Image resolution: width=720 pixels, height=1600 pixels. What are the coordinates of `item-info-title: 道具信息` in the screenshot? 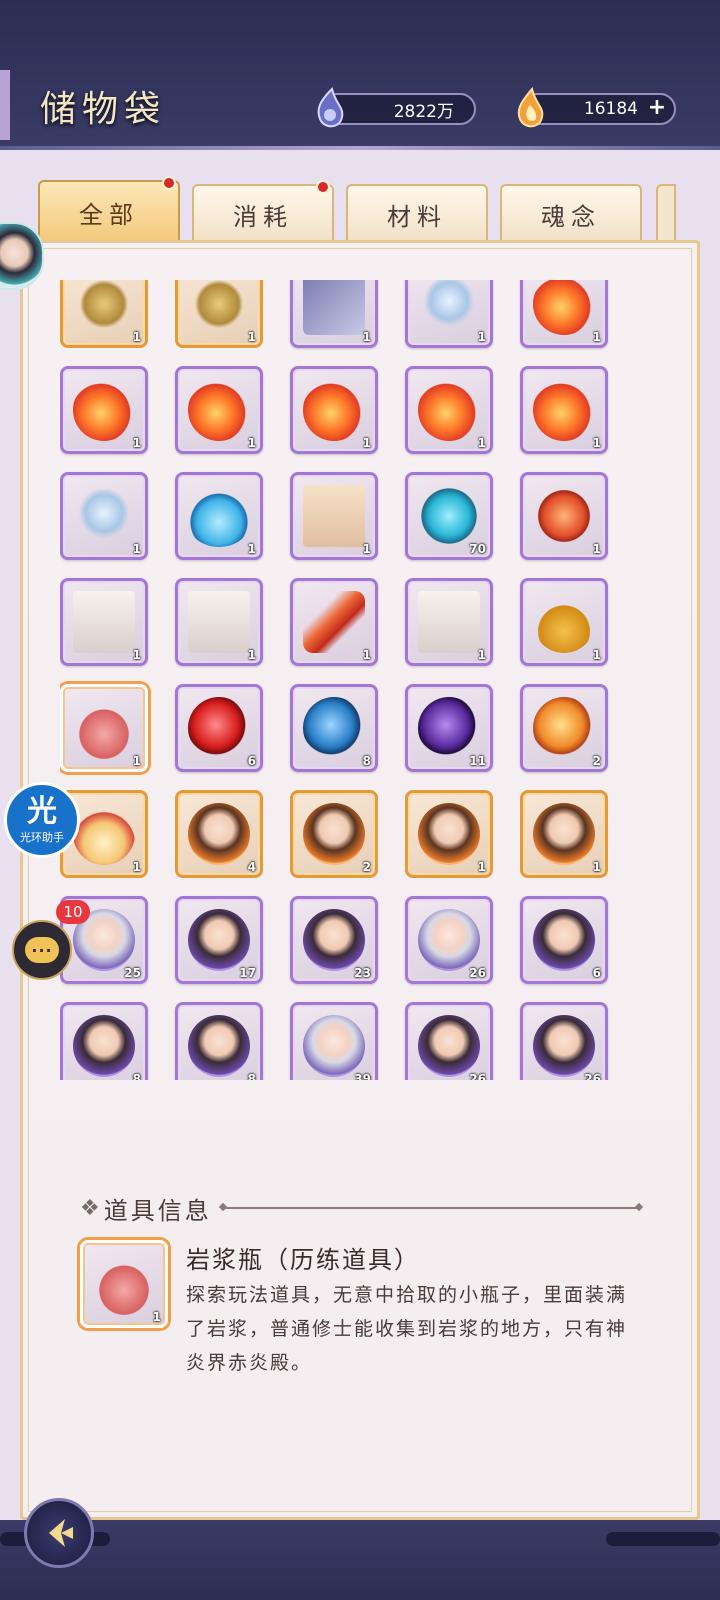 It's located at (157, 1210).